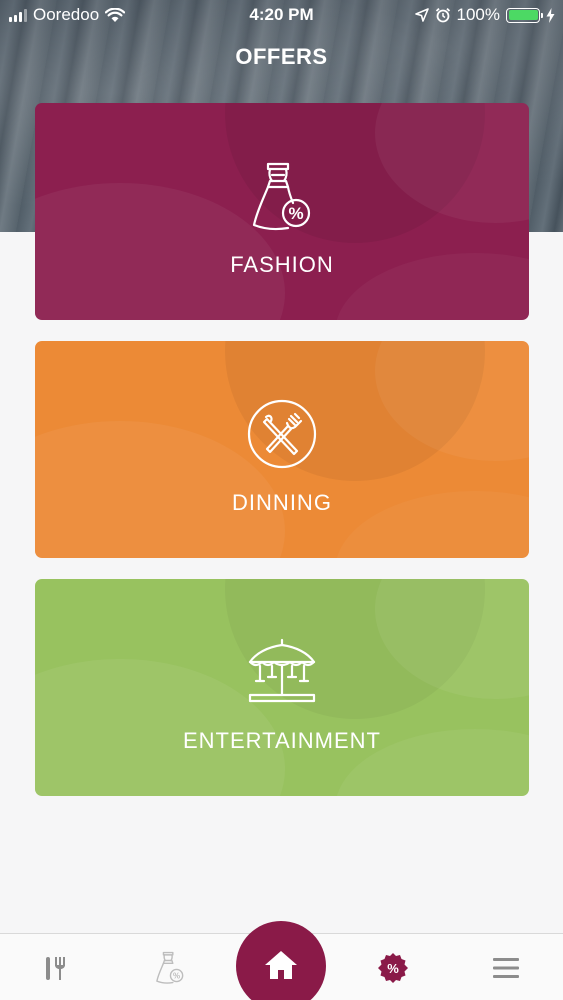  I want to click on carousel-icon, so click(282, 670).